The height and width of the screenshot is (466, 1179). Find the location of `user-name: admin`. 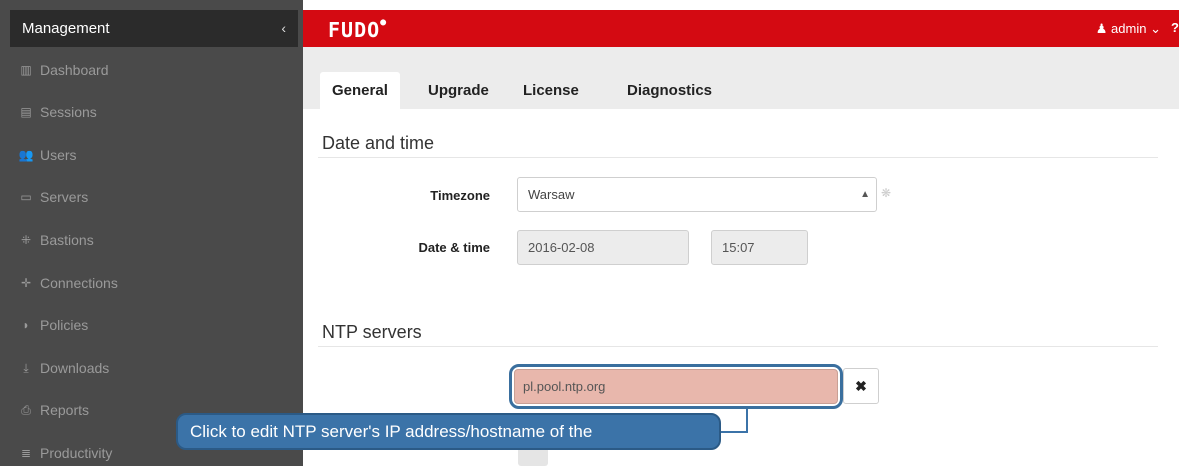

user-name: admin is located at coordinates (1129, 28).